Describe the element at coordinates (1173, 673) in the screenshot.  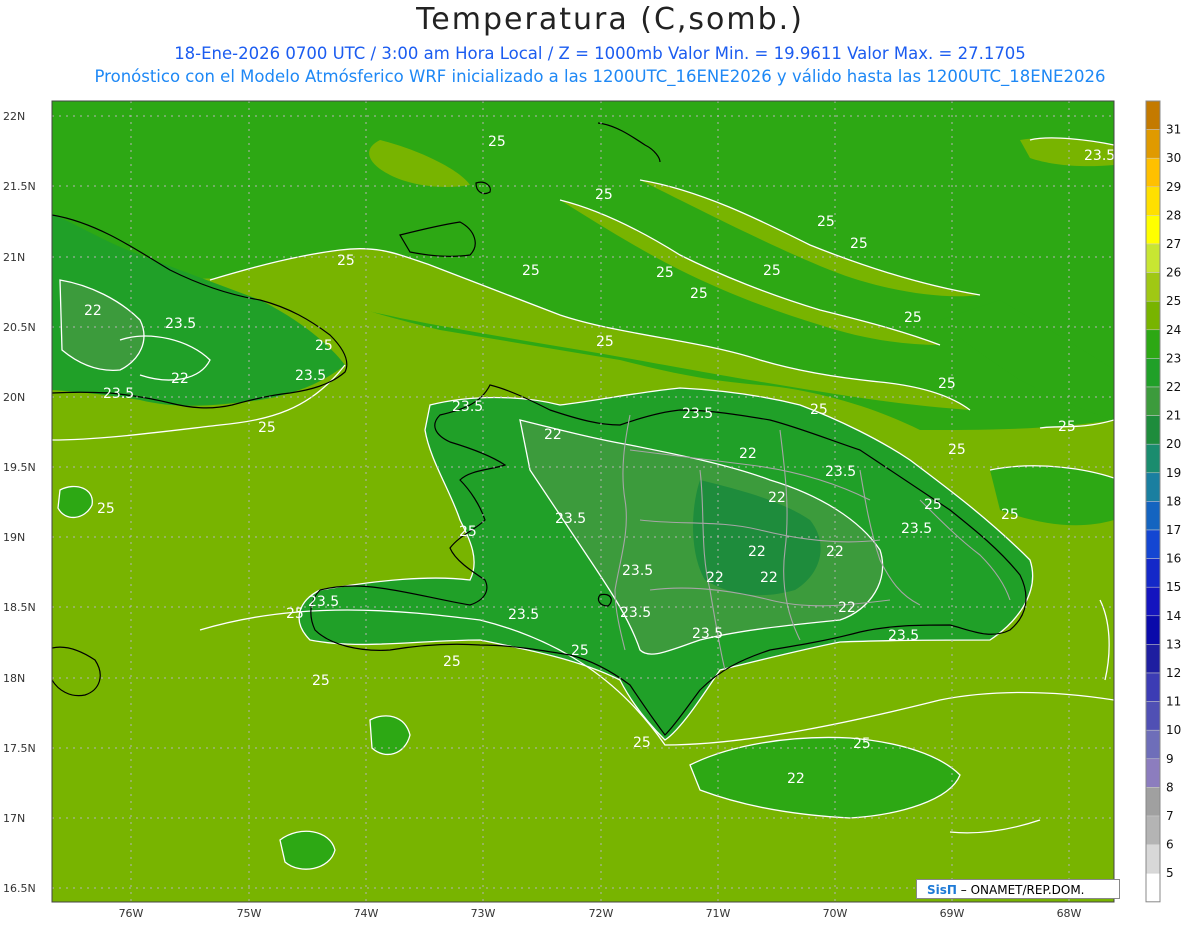
I see `color-scale-label: 12` at that location.